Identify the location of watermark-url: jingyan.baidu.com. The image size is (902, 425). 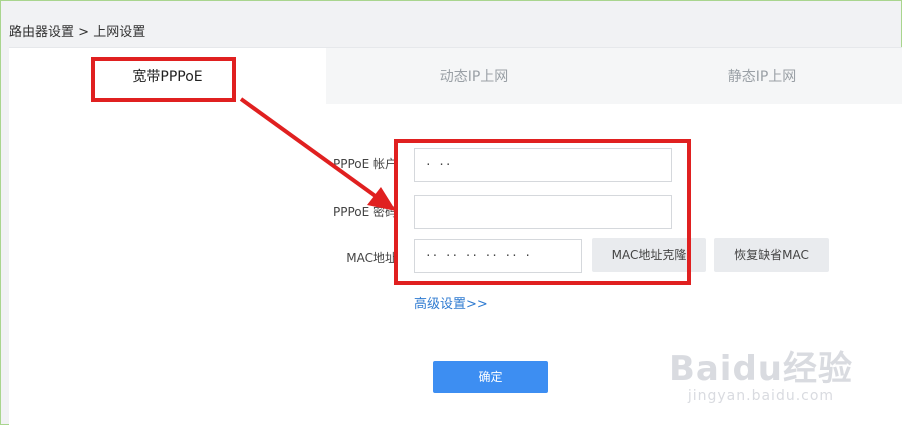
(761, 396).